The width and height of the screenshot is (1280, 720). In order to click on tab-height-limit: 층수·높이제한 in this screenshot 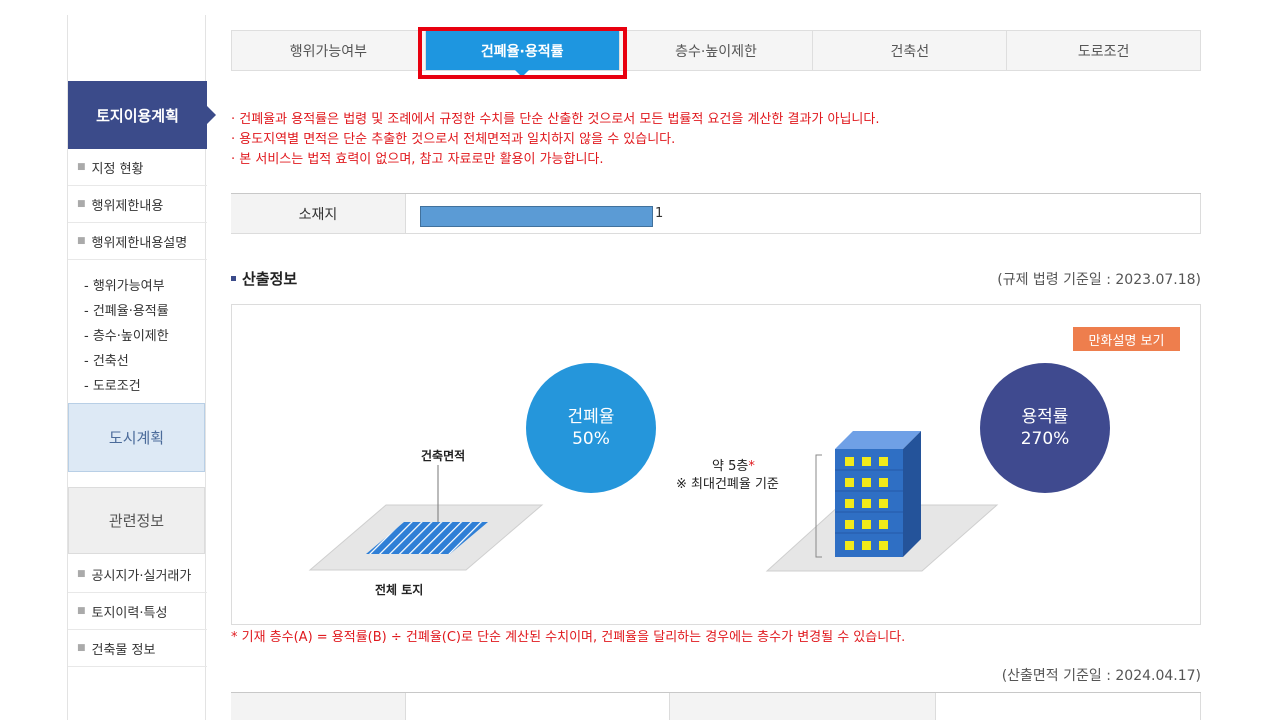, I will do `click(717, 50)`.